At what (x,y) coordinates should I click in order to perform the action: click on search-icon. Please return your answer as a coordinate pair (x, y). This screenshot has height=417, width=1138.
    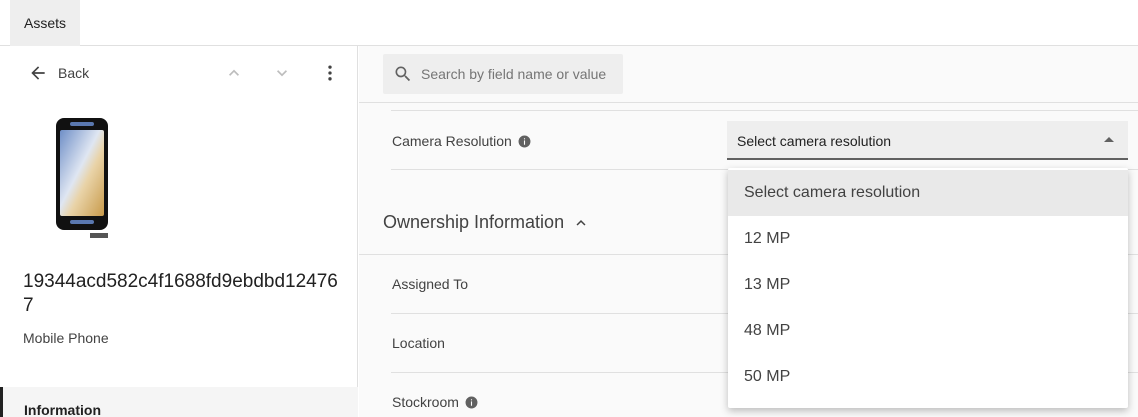
    Looking at the image, I should click on (403, 74).